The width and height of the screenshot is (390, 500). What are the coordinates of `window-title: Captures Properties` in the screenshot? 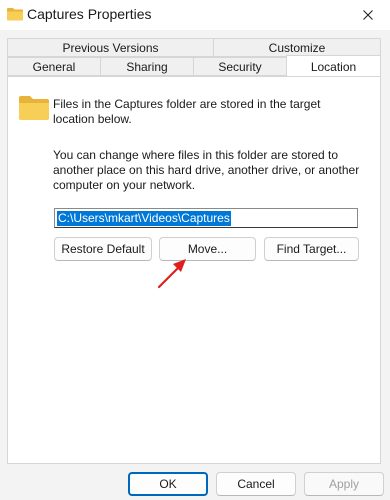 It's located at (89, 14).